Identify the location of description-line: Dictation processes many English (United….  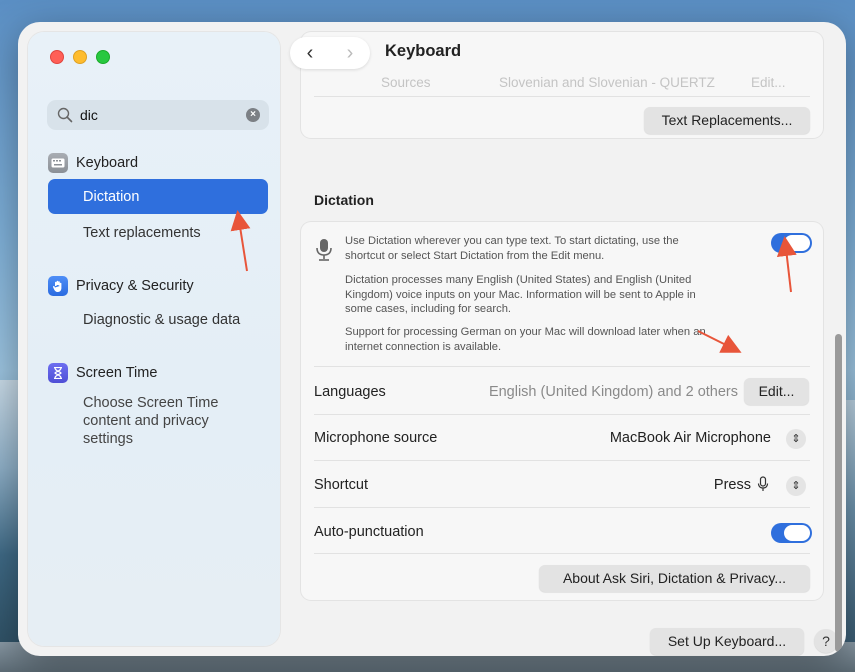
(518, 280).